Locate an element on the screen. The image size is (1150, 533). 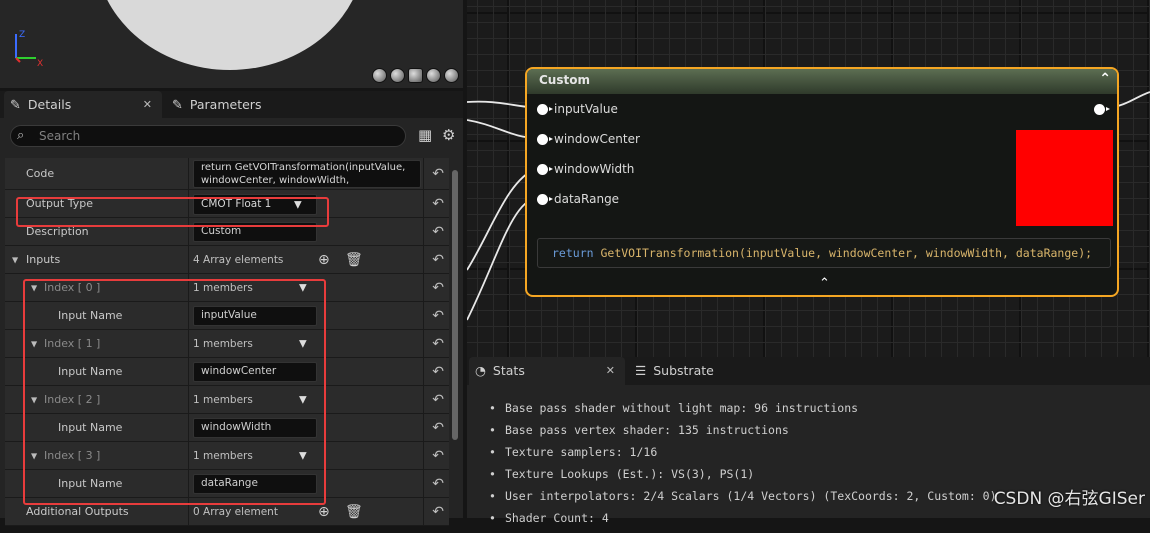
inputs-count: 4 Array elements is located at coordinates (238, 259).